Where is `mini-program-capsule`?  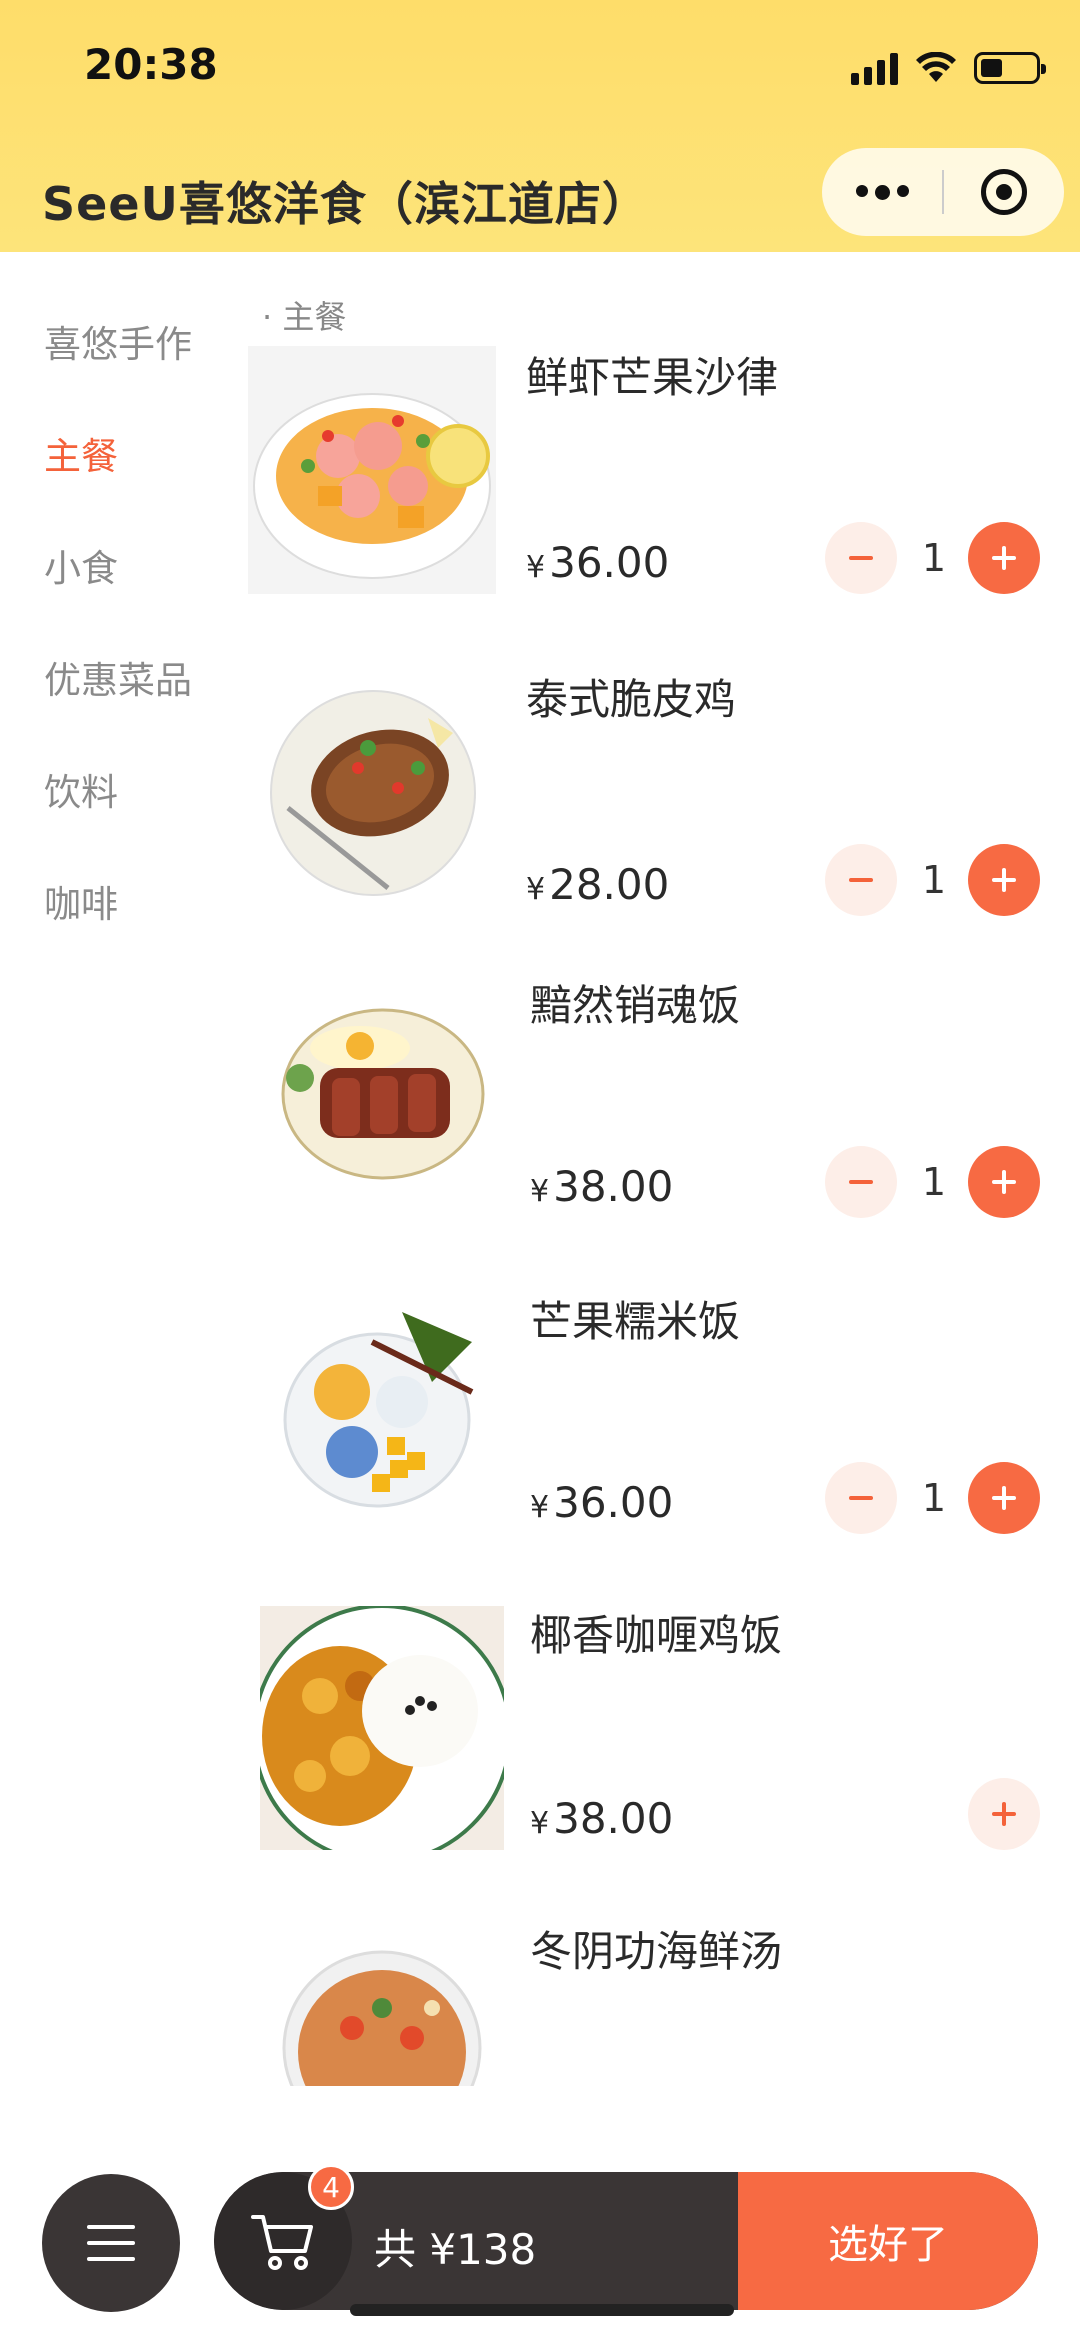 mini-program-capsule is located at coordinates (943, 192).